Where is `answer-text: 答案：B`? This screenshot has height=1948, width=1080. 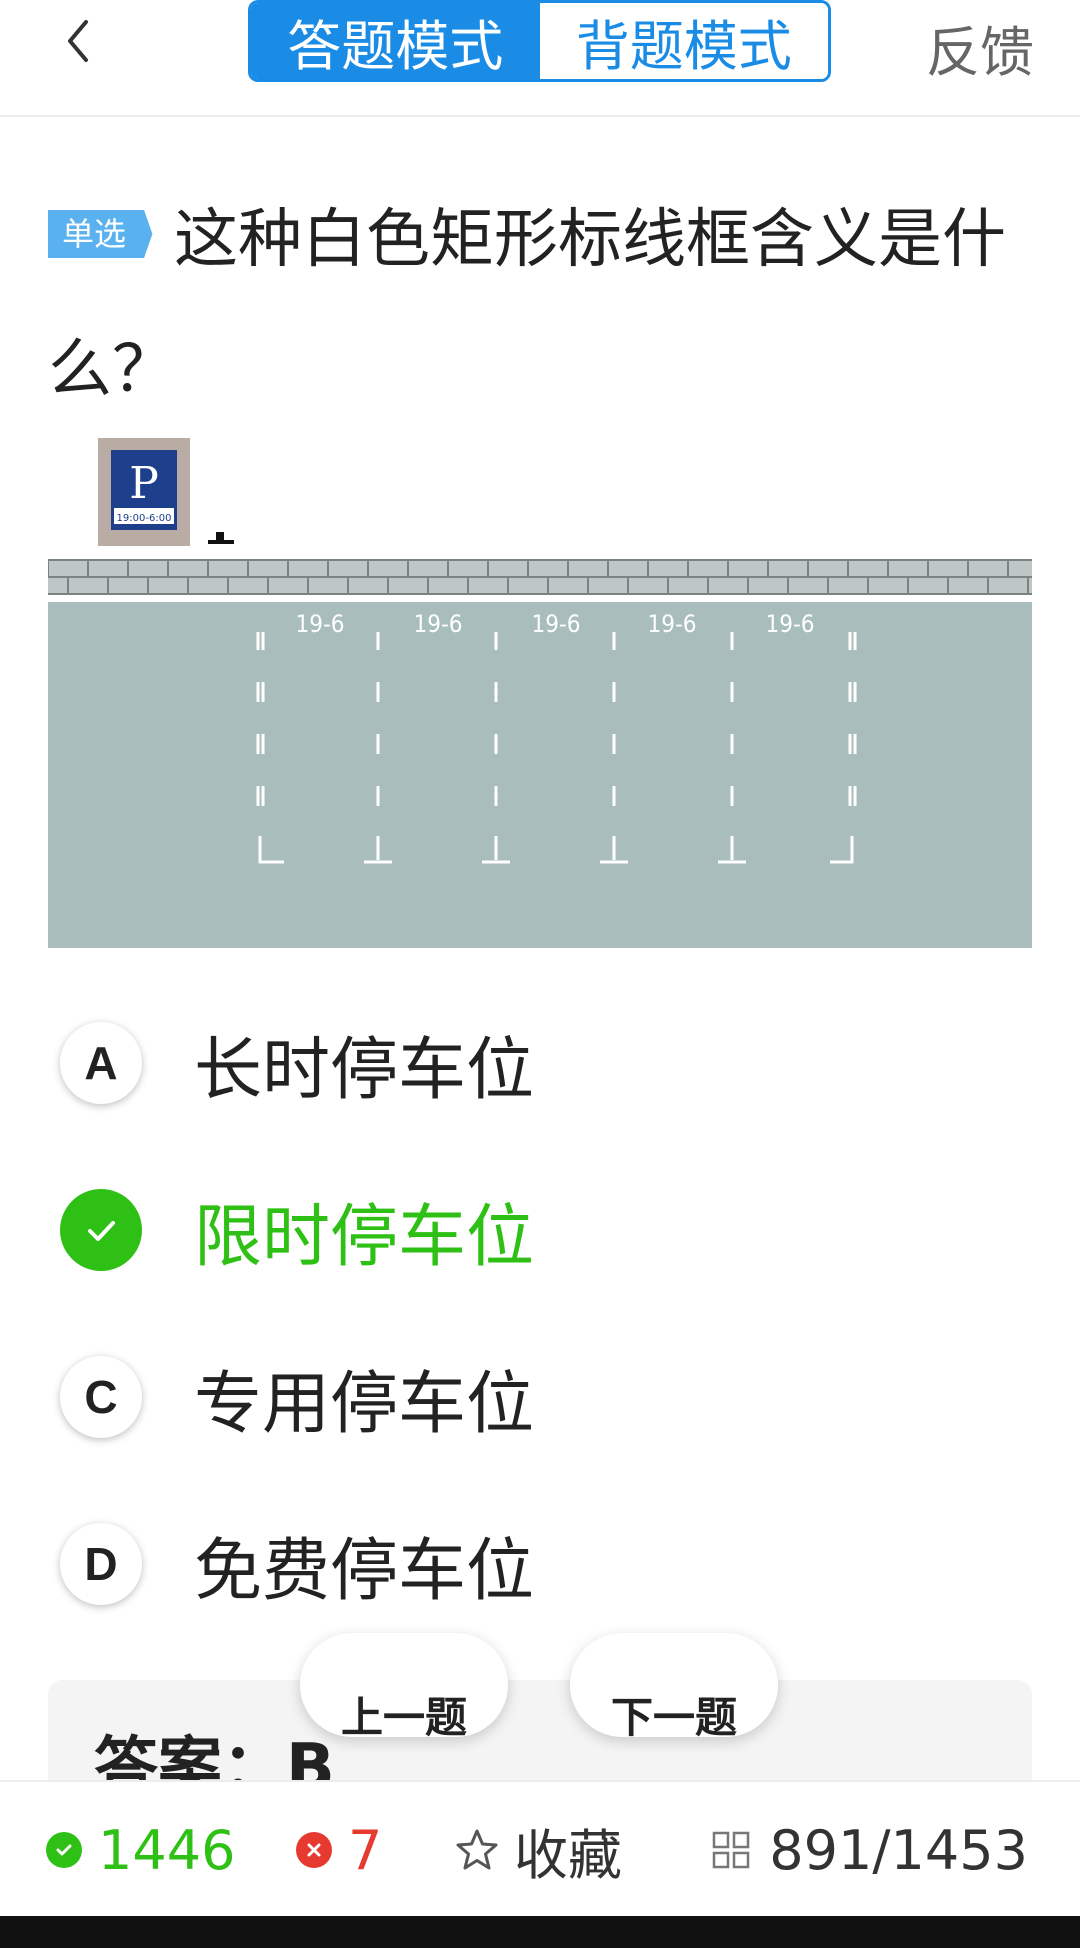
answer-text: 答案：B is located at coordinates (214, 1760).